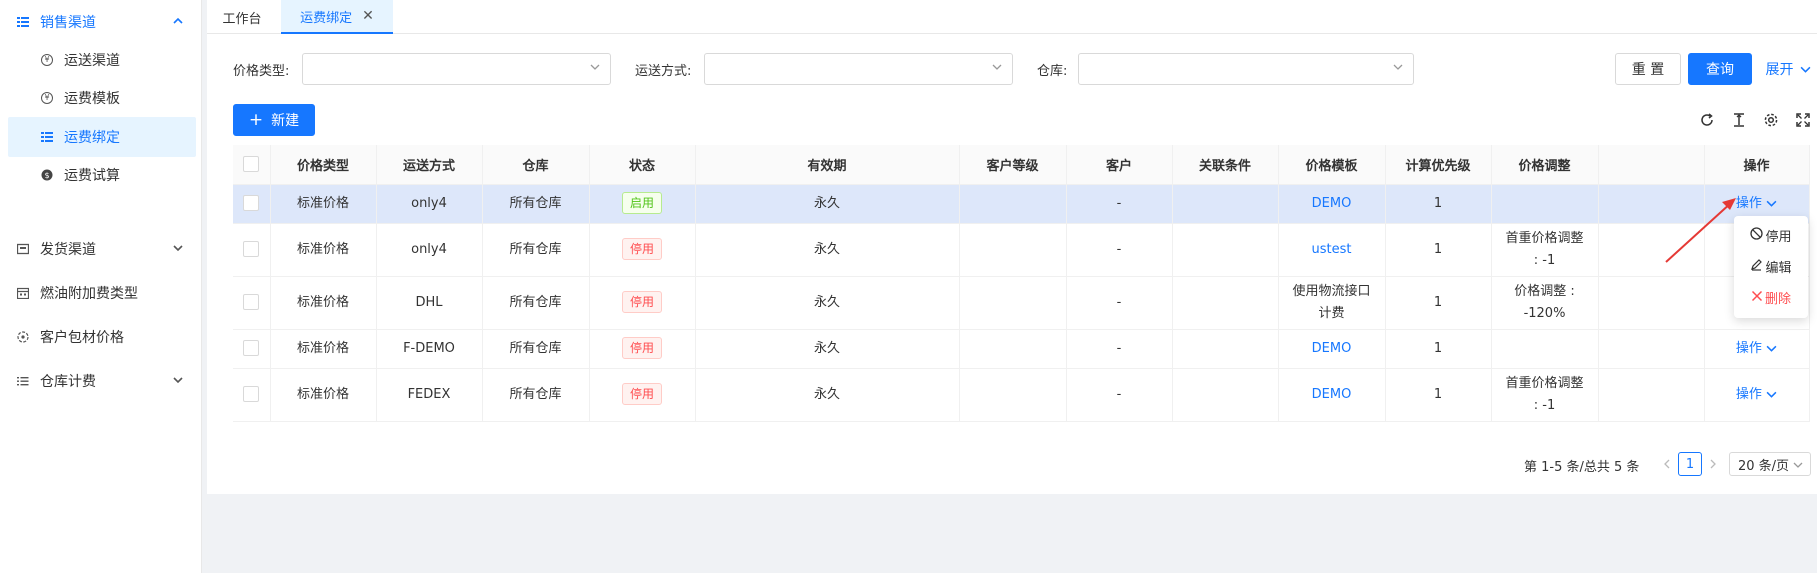 This screenshot has width=1817, height=573. I want to click on column-header: 客户, so click(1119, 165).